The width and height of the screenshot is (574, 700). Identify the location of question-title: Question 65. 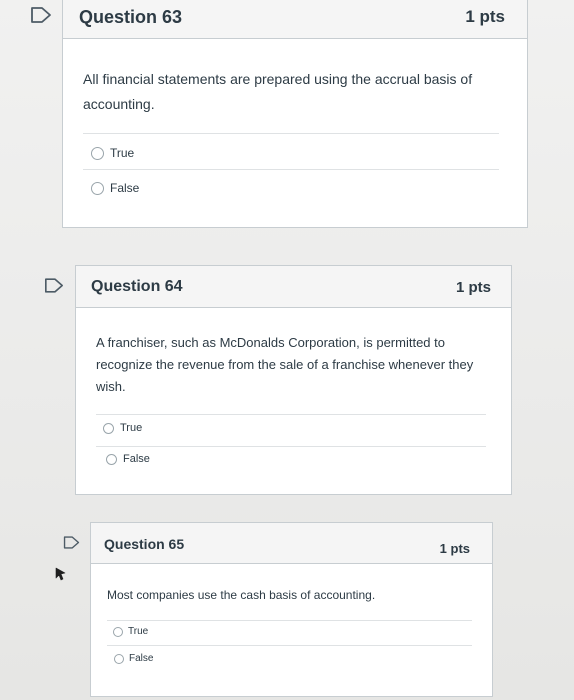
(144, 544).